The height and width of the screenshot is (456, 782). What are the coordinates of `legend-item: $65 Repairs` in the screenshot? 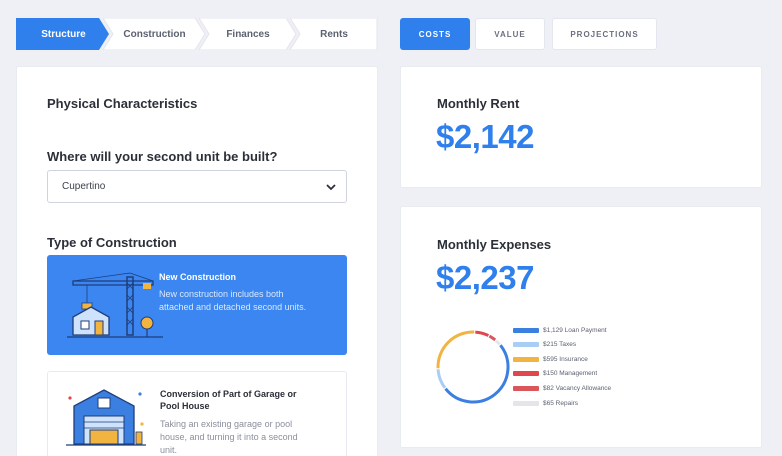 It's located at (545, 403).